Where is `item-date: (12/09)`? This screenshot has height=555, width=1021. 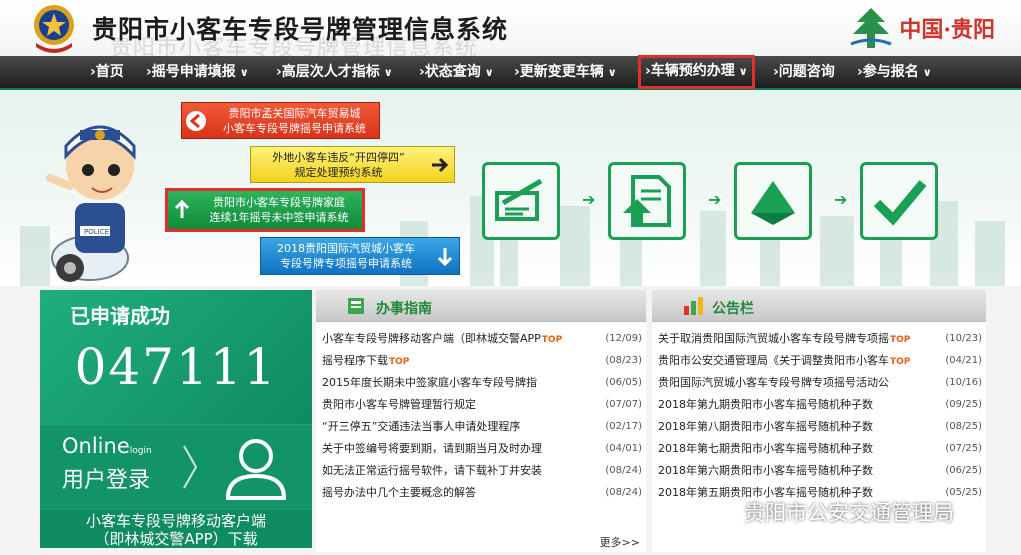
item-date: (12/09) is located at coordinates (623, 338).